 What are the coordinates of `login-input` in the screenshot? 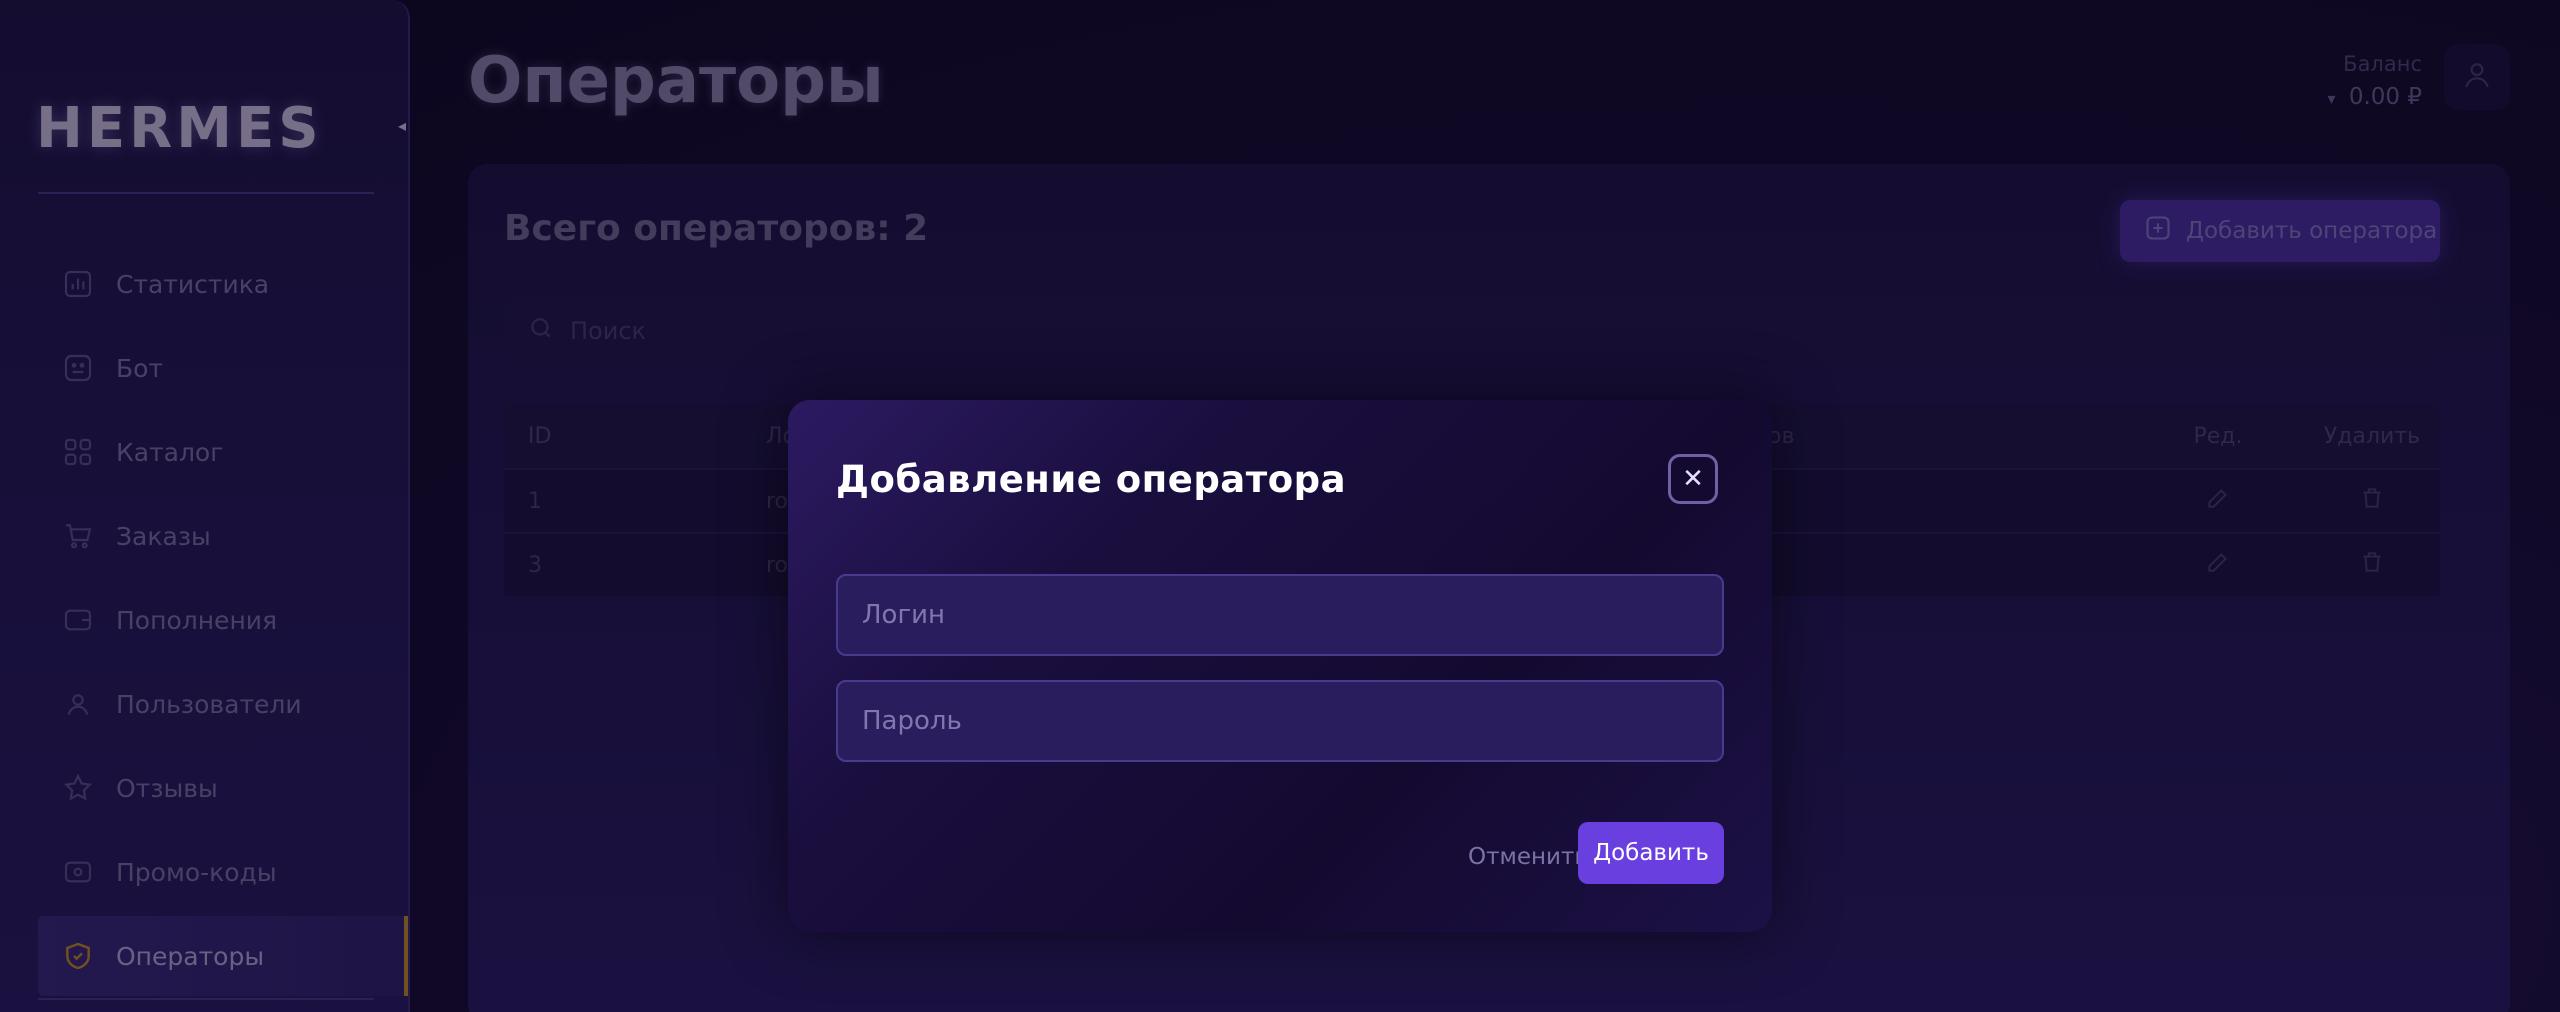 It's located at (1280, 615).